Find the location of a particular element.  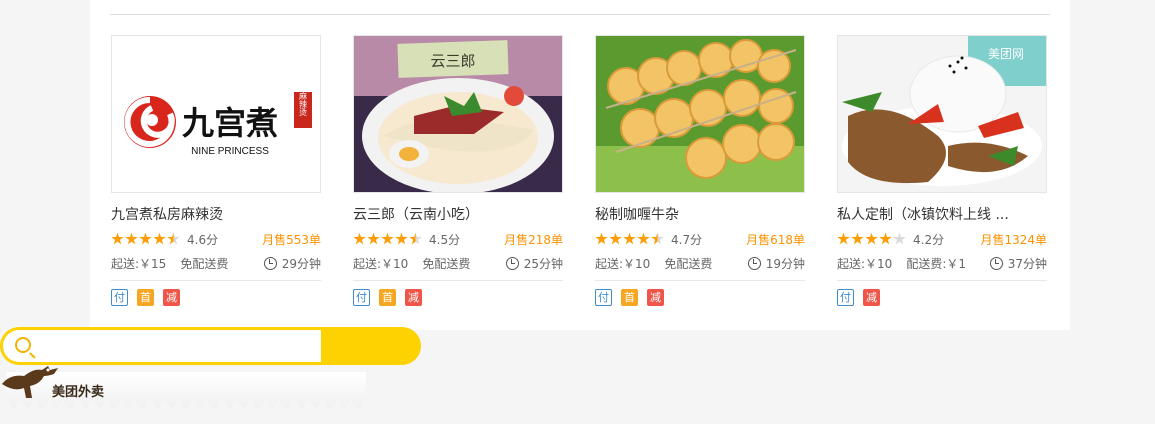

search-icon is located at coordinates (23, 345).